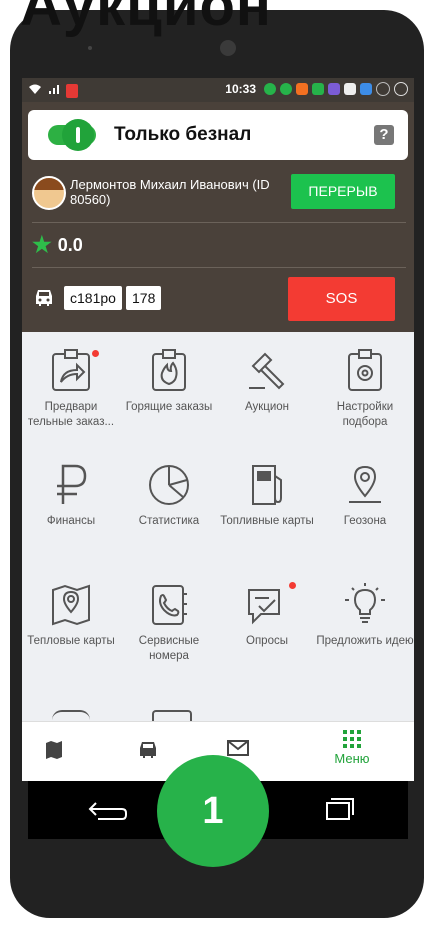  I want to click on menu-tile-suggest-idea: Предложить идею, so click(365, 615).